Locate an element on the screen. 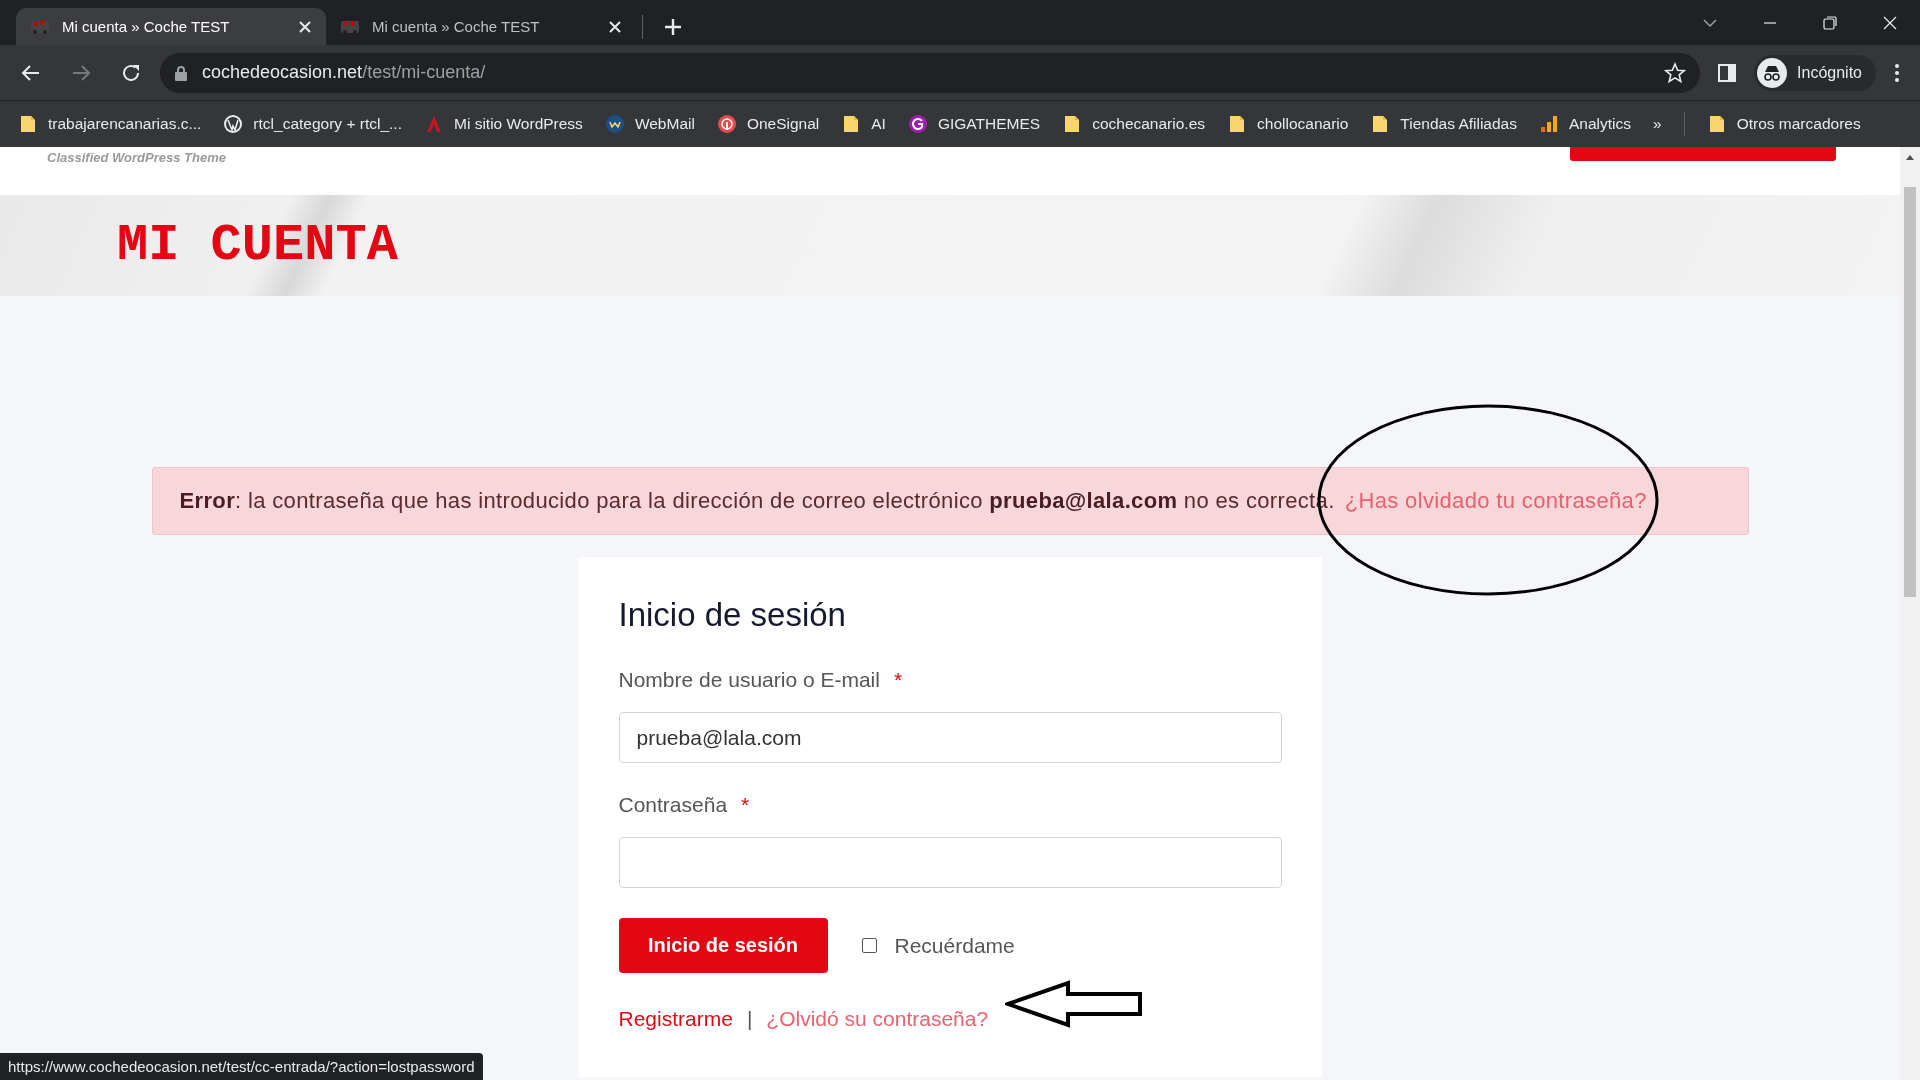 This screenshot has height=1080, width=1920. bookmark: cochecanario.es is located at coordinates (1133, 124).